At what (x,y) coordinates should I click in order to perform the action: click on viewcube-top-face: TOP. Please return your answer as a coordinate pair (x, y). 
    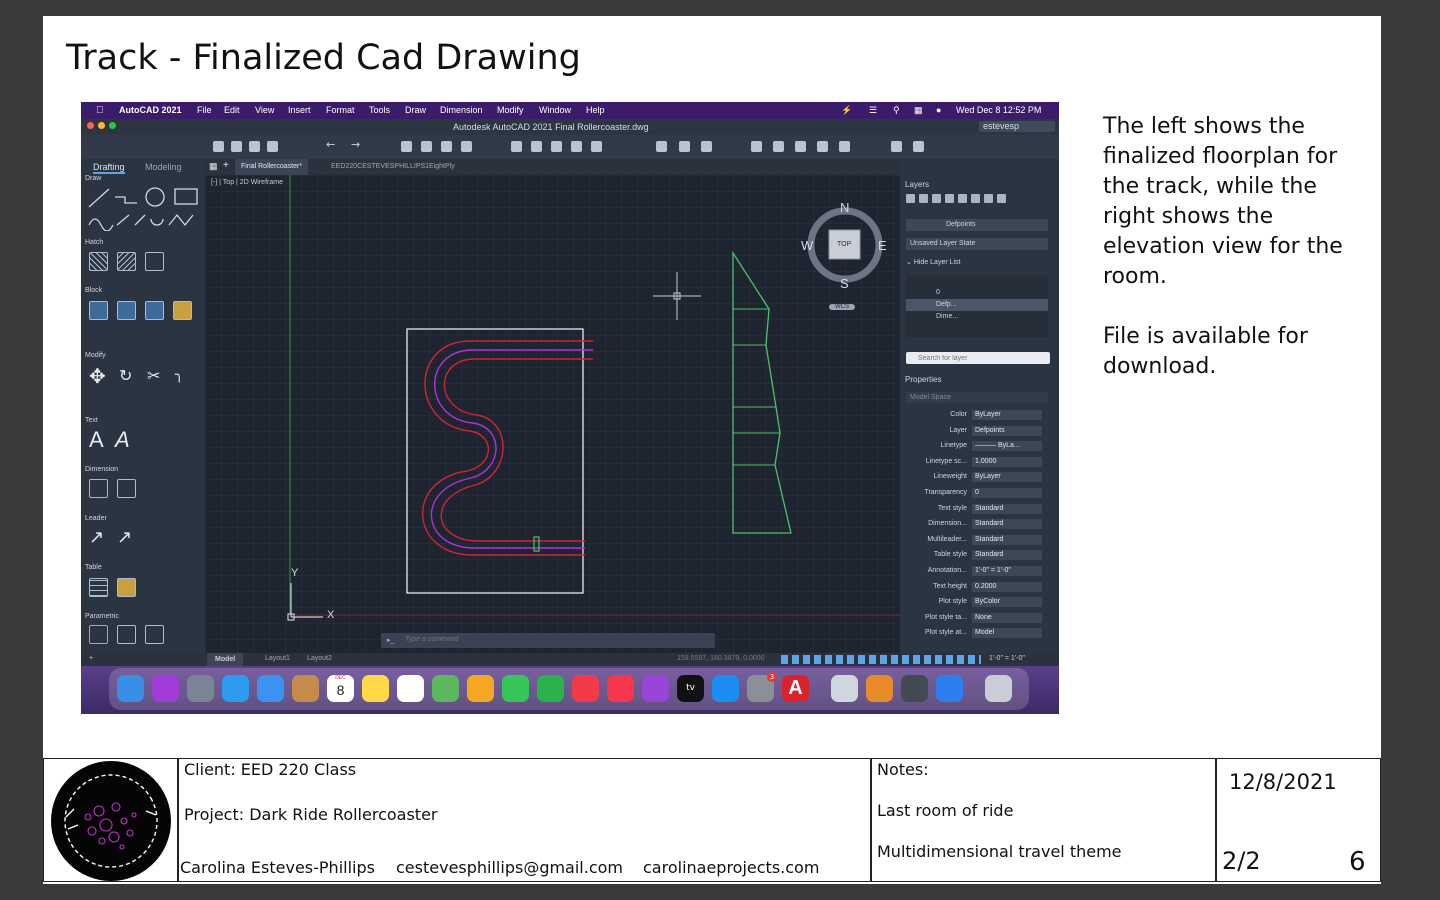
    Looking at the image, I should click on (844, 244).